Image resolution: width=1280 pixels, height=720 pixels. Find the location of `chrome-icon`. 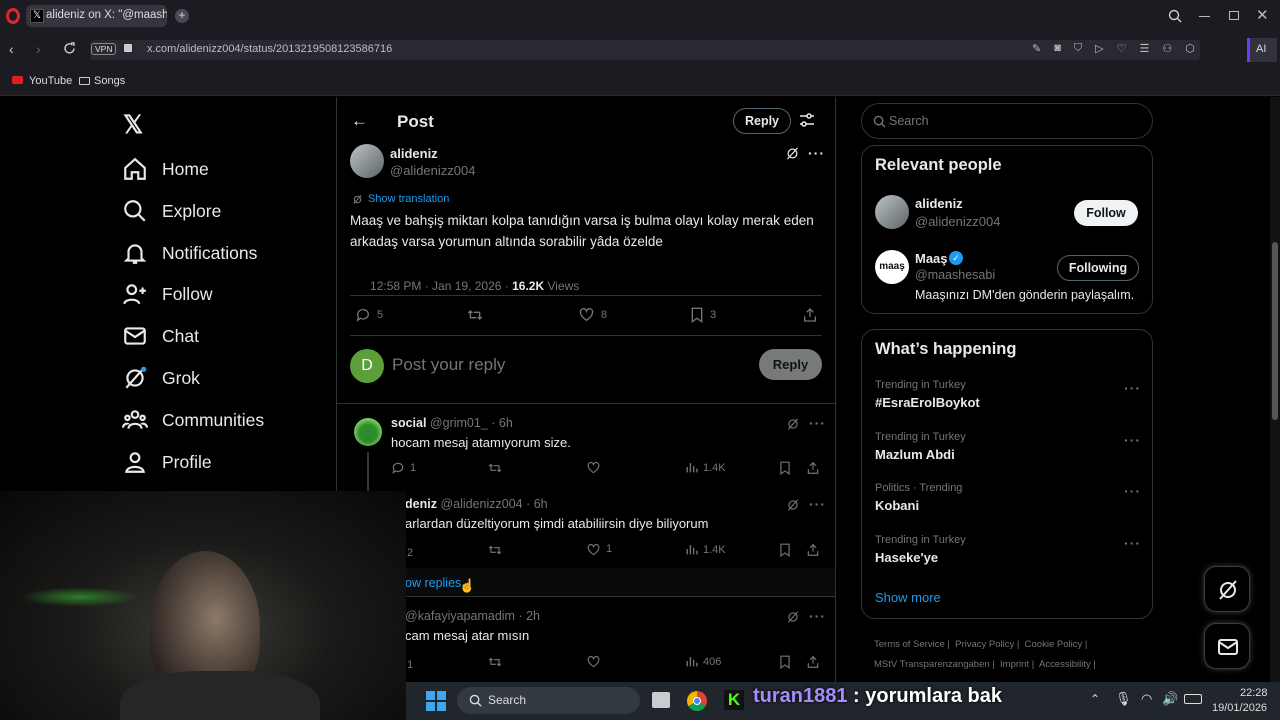

chrome-icon is located at coordinates (697, 701).